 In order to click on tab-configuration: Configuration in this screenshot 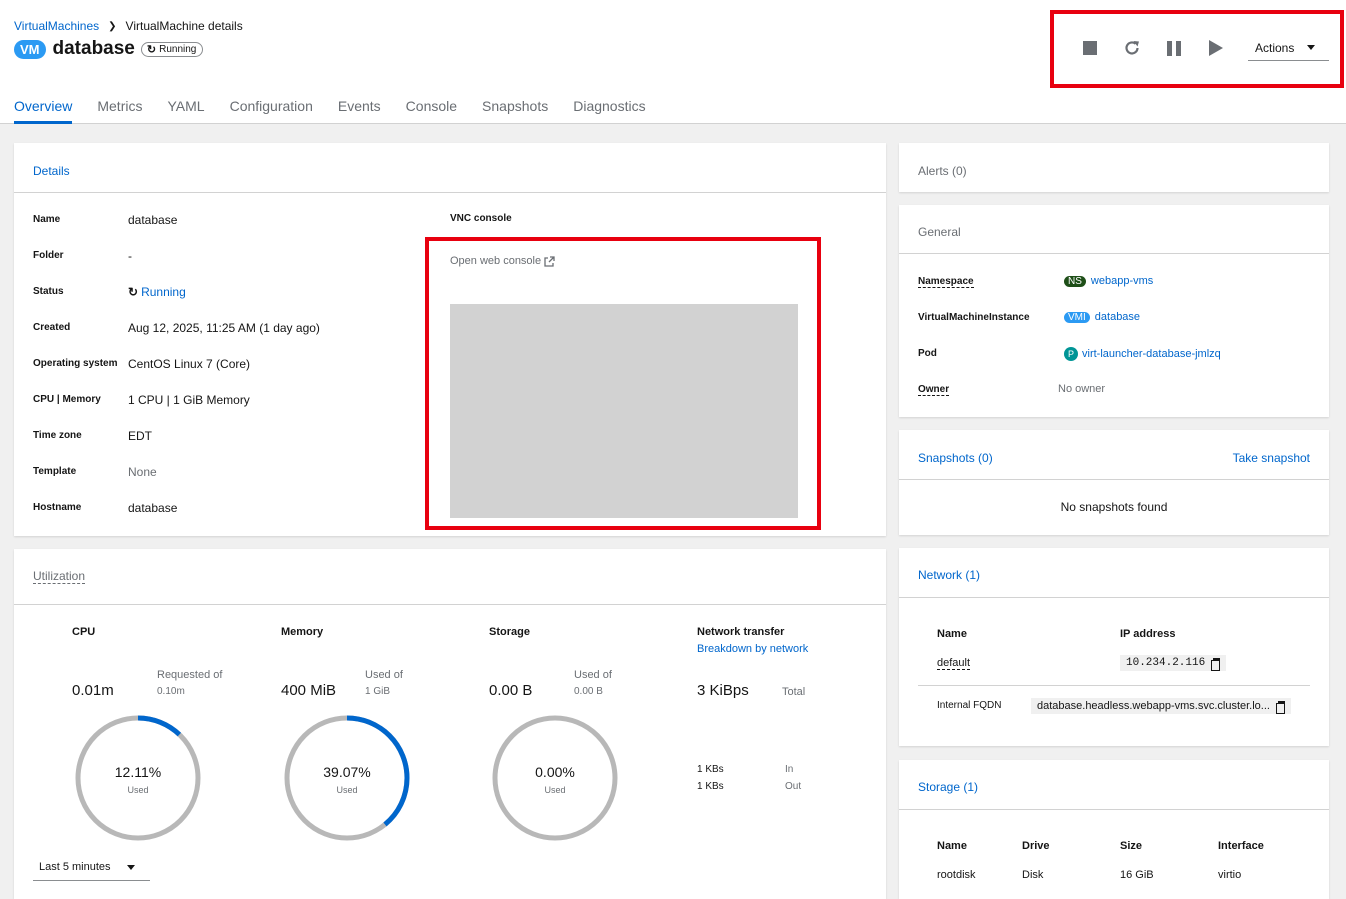, I will do `click(271, 107)`.